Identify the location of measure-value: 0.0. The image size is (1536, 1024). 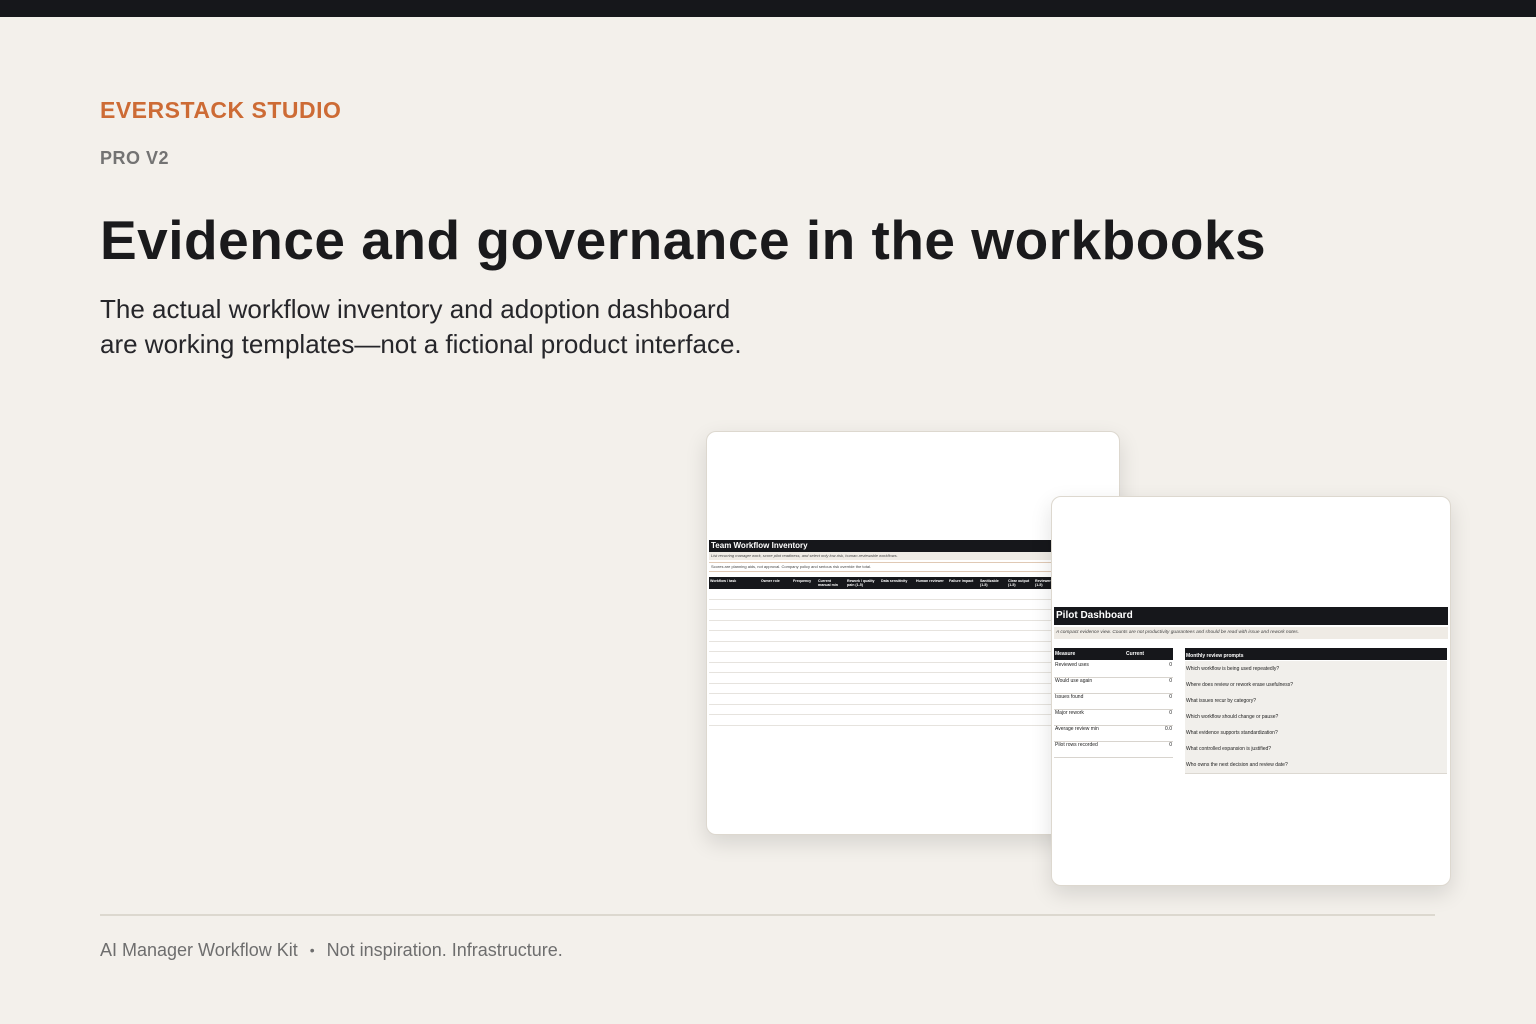
(1168, 729).